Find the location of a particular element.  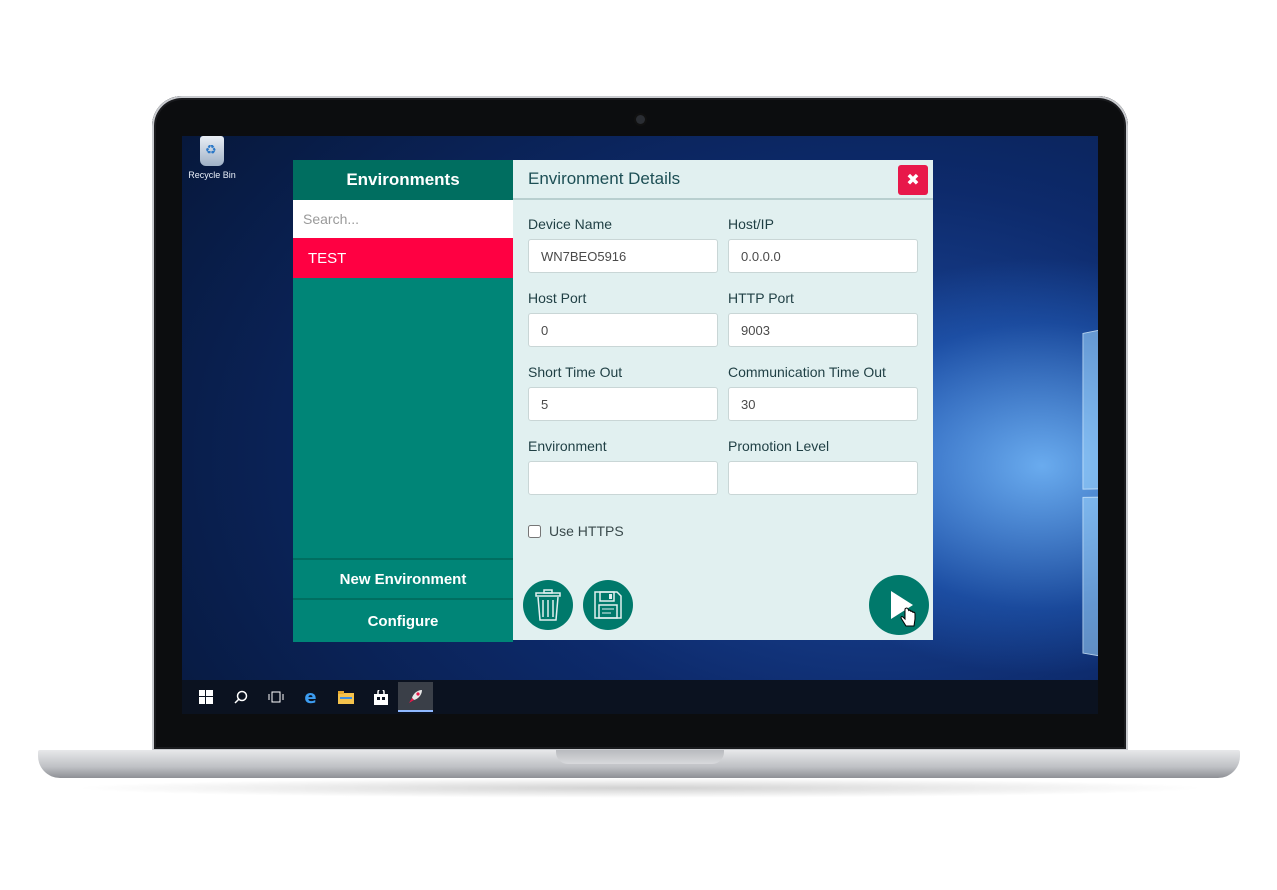

environment-item-label: TEST is located at coordinates (327, 258).